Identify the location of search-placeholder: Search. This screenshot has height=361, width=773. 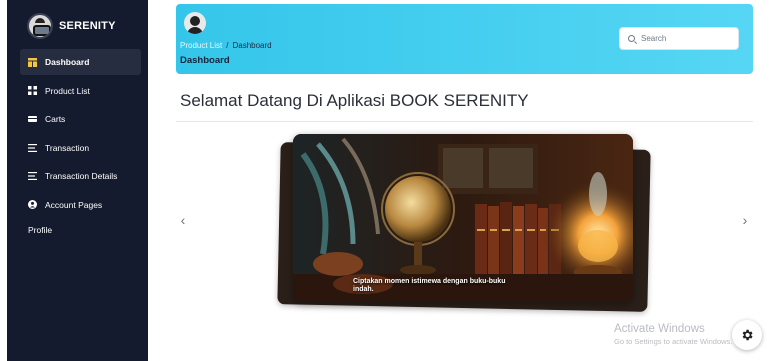
(654, 38).